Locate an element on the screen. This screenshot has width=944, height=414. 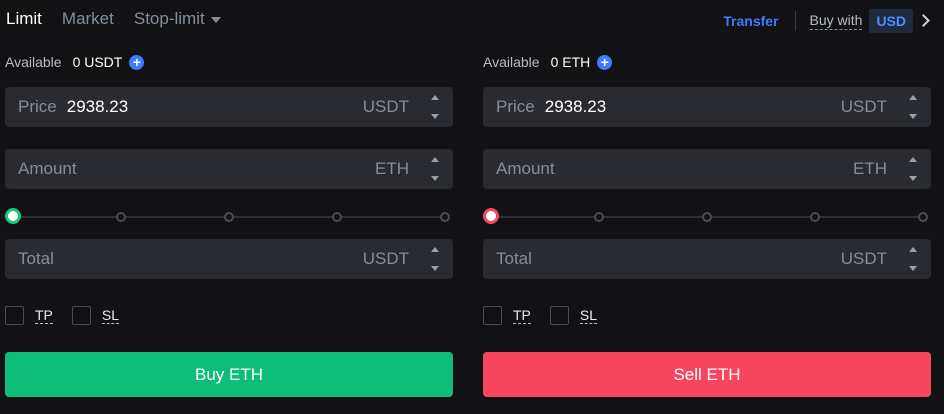
buy-available: Available 0 USDT + is located at coordinates (75, 62).